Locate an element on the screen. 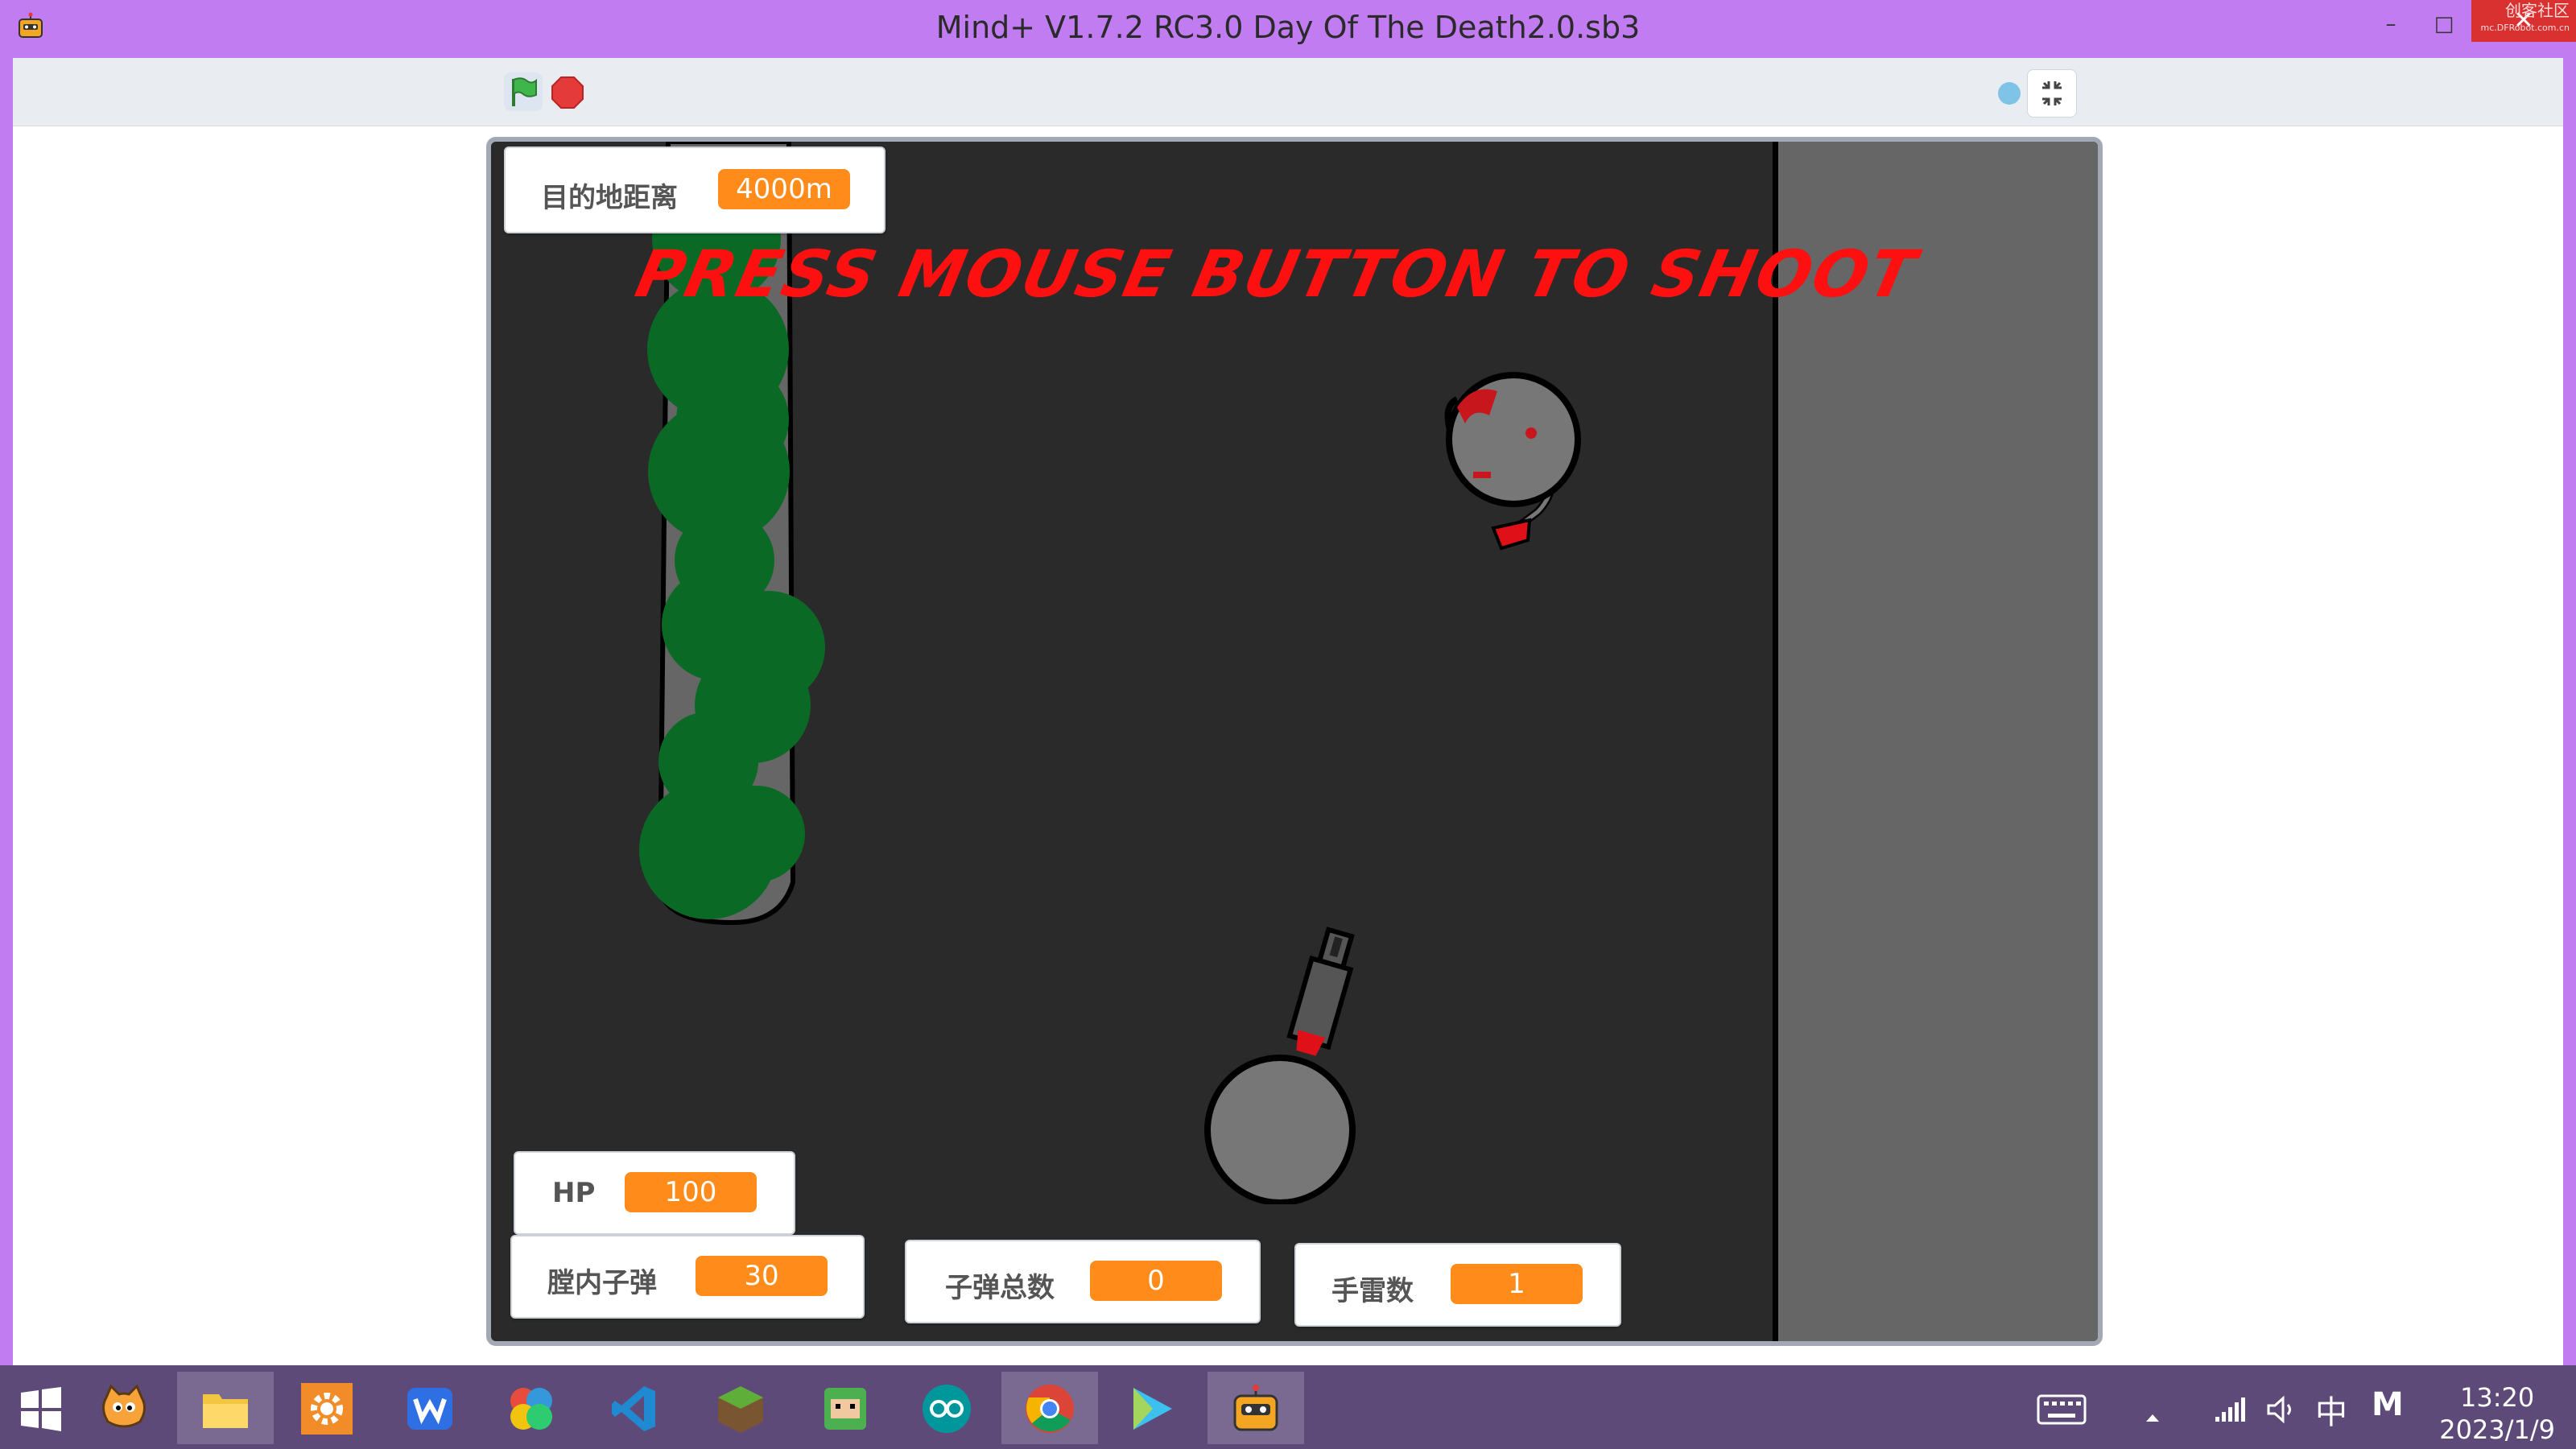  monitor-distance-label: 目的地距离 is located at coordinates (609, 198).